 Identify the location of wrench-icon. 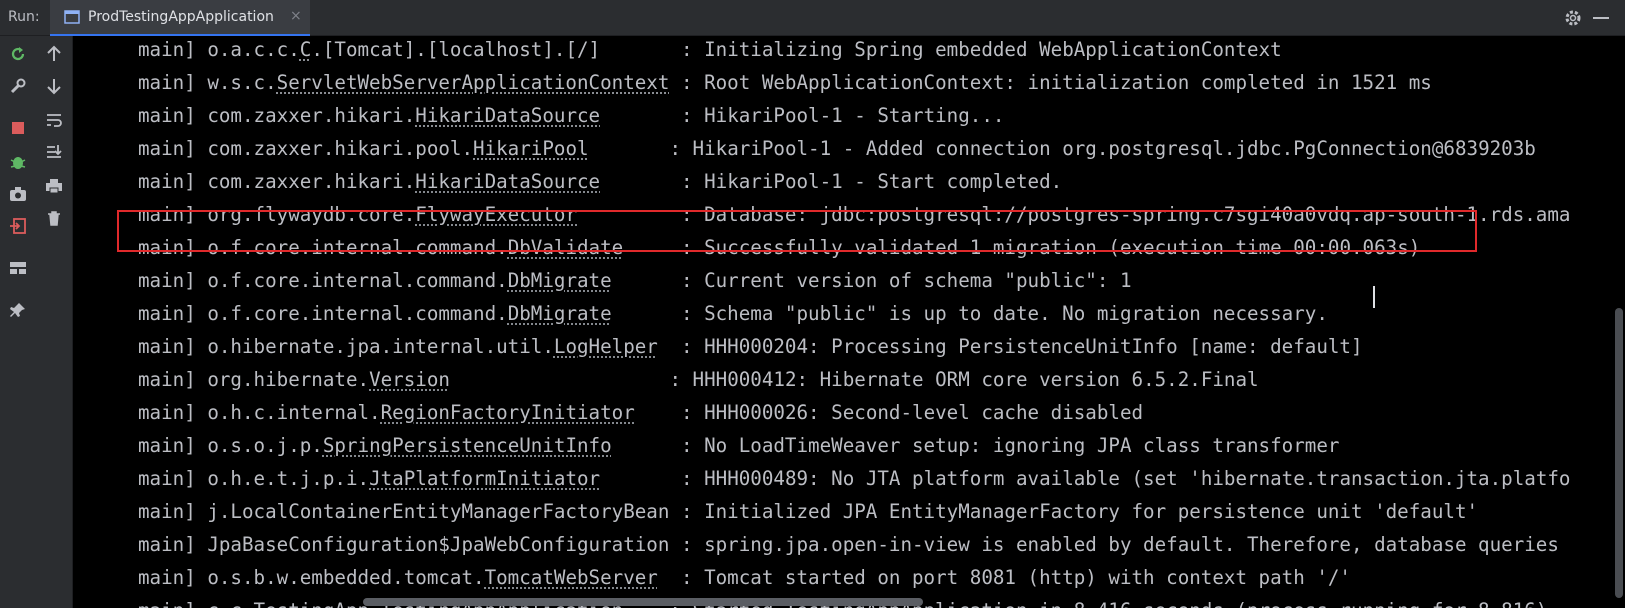
(18, 86).